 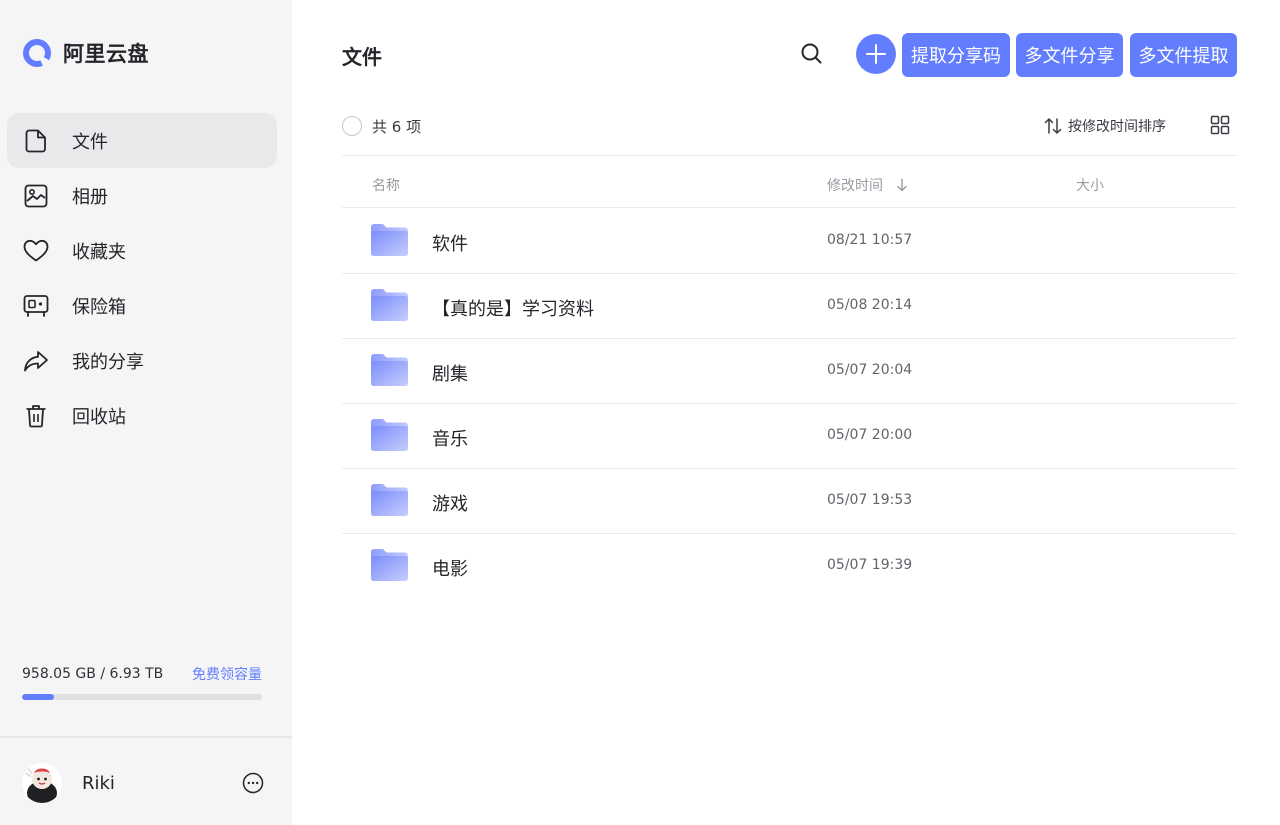 What do you see at coordinates (386, 185) in the screenshot?
I see `column-header-name: 名称` at bounding box center [386, 185].